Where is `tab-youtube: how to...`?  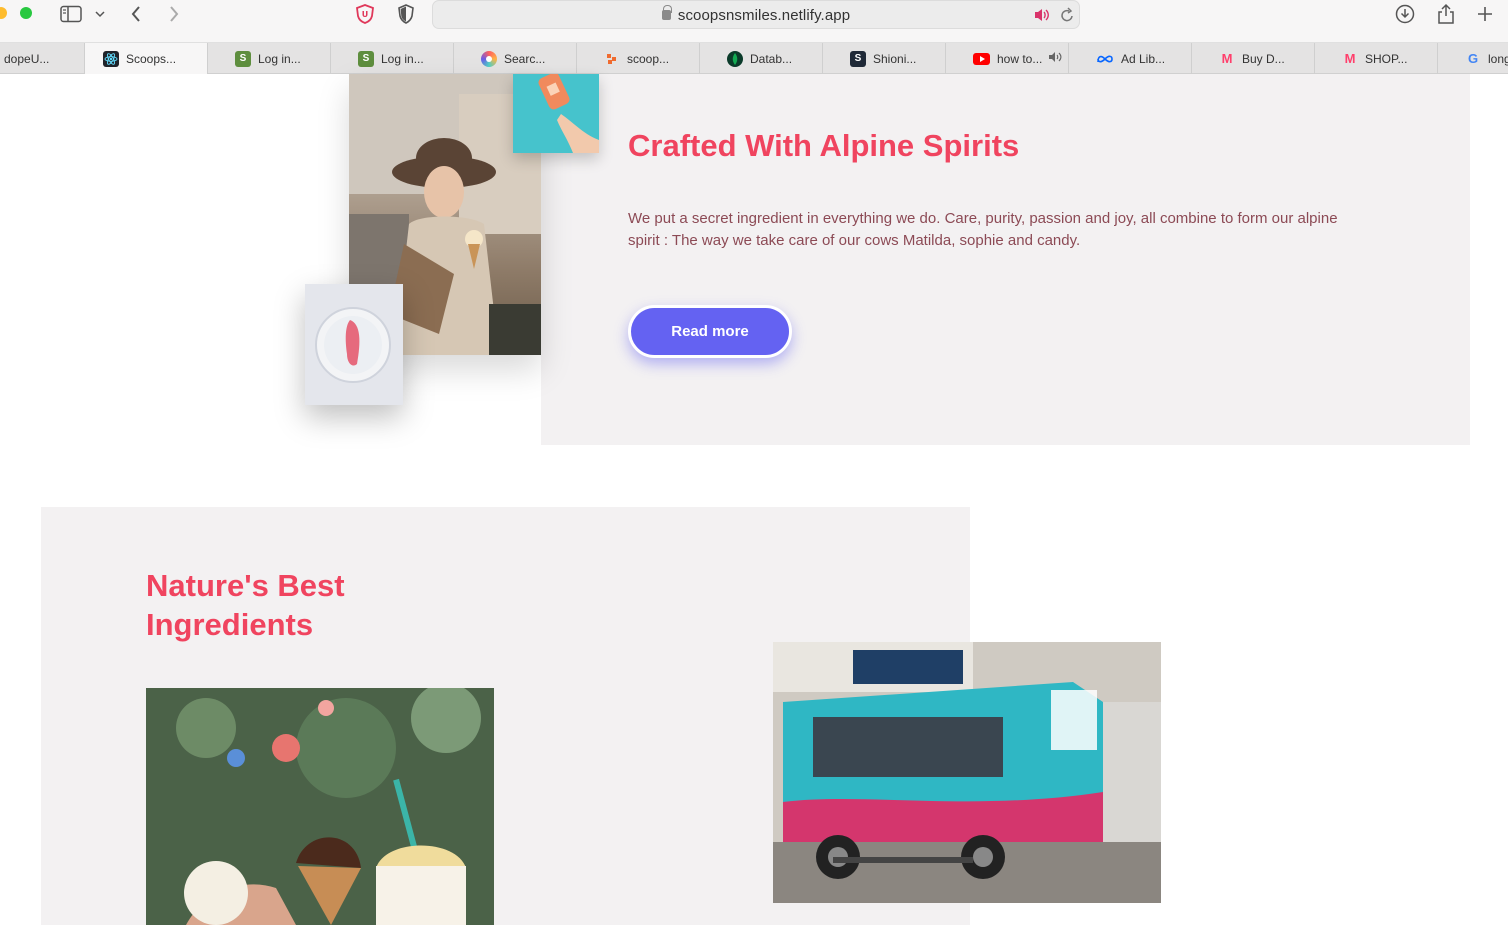
tab-youtube: how to... is located at coordinates (1007, 58).